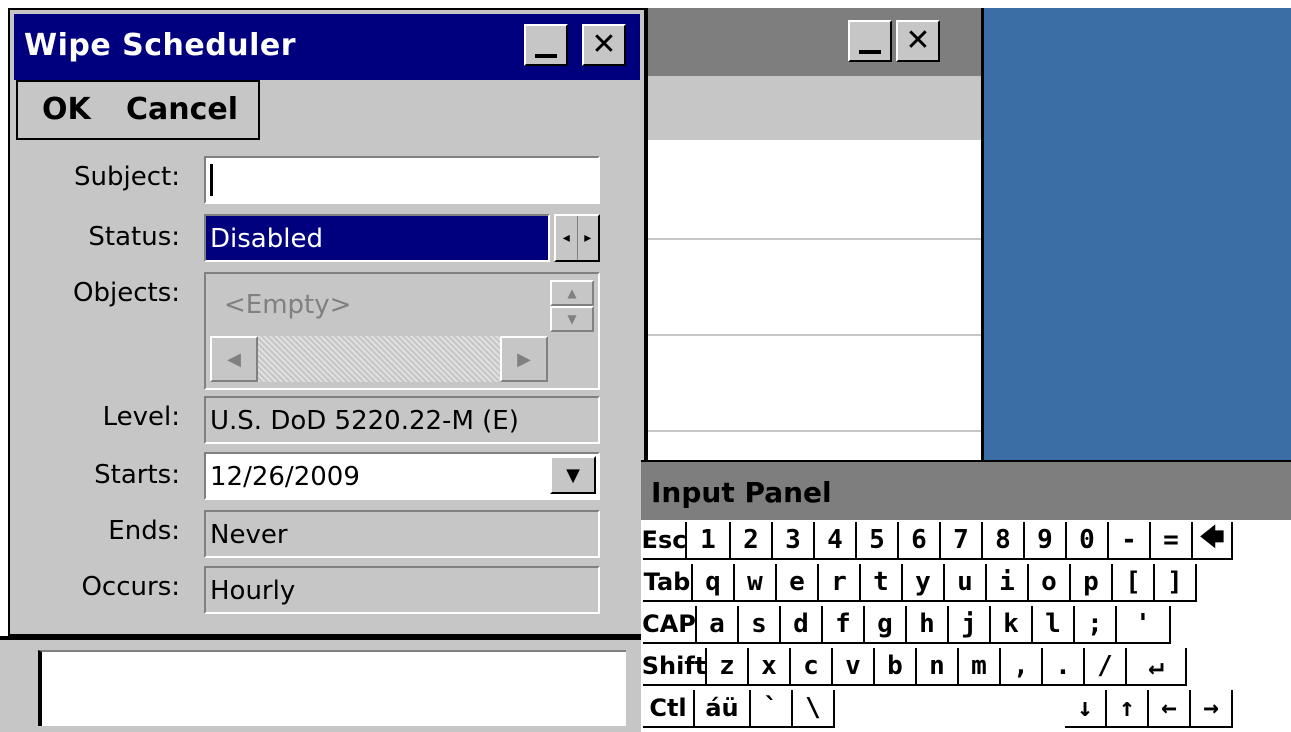  Describe the element at coordinates (182, 109) in the screenshot. I see `cancel-button: Cancel` at that location.